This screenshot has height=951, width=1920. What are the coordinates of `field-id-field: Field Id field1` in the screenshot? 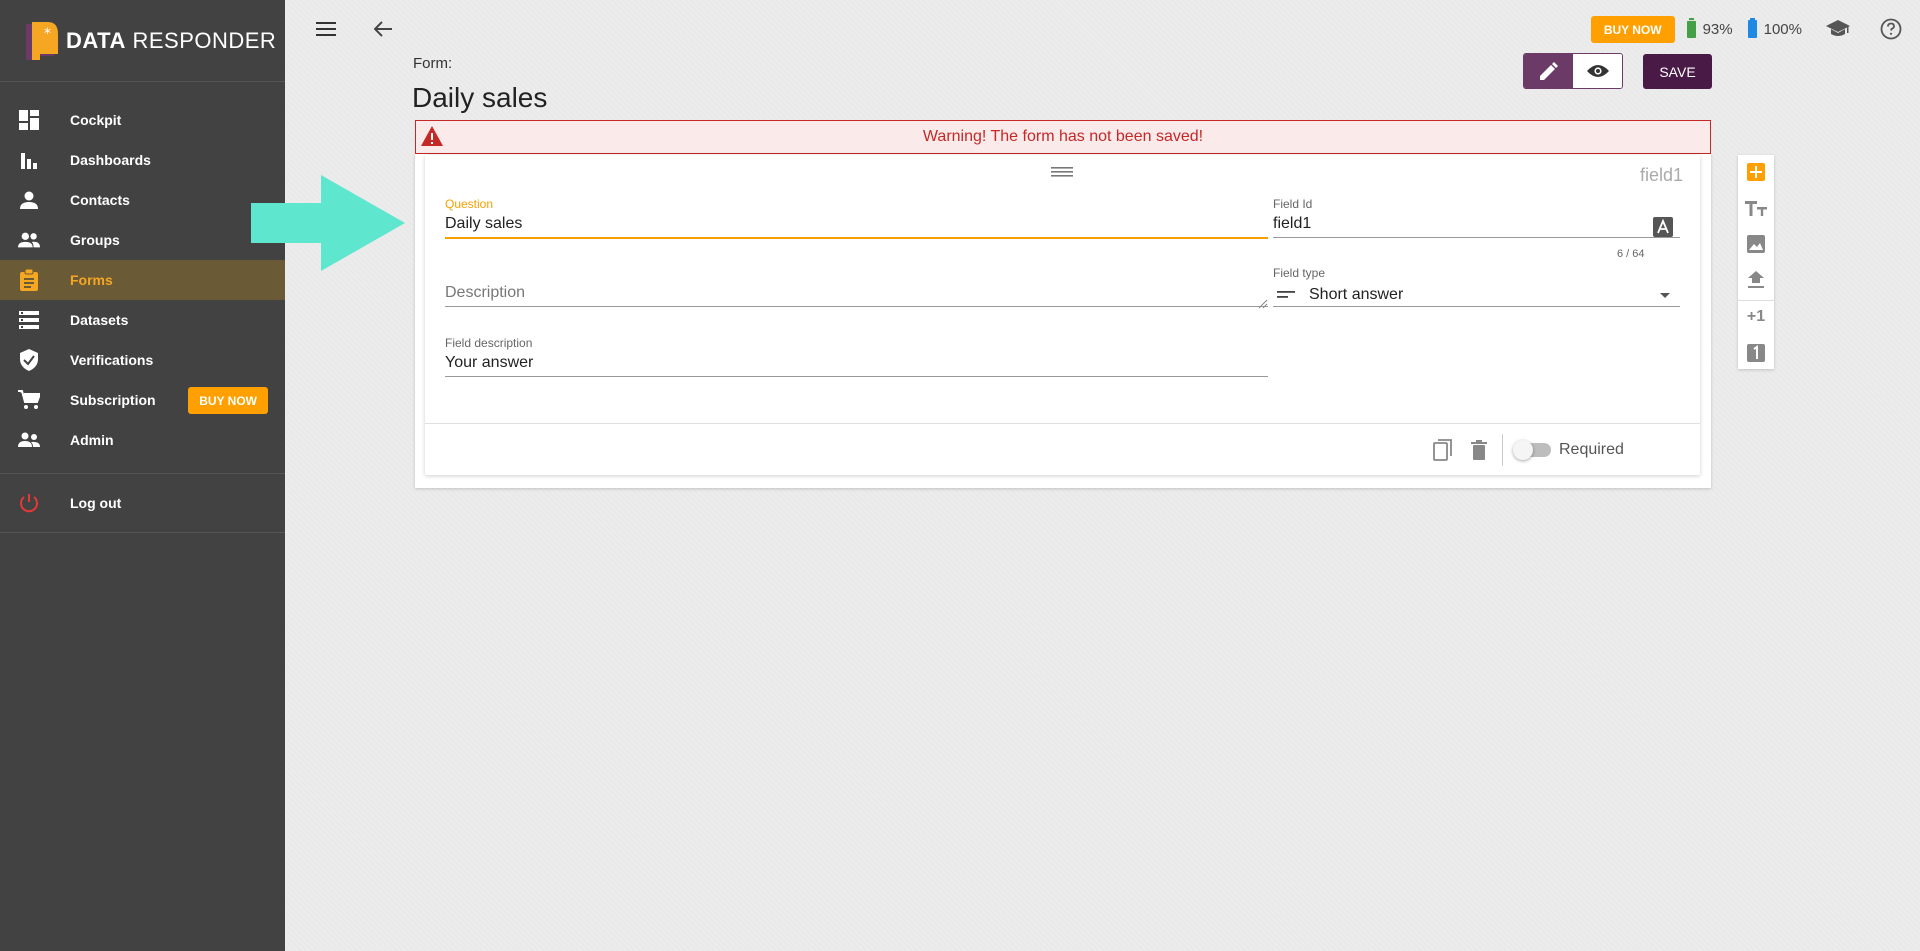 It's located at (1476, 217).